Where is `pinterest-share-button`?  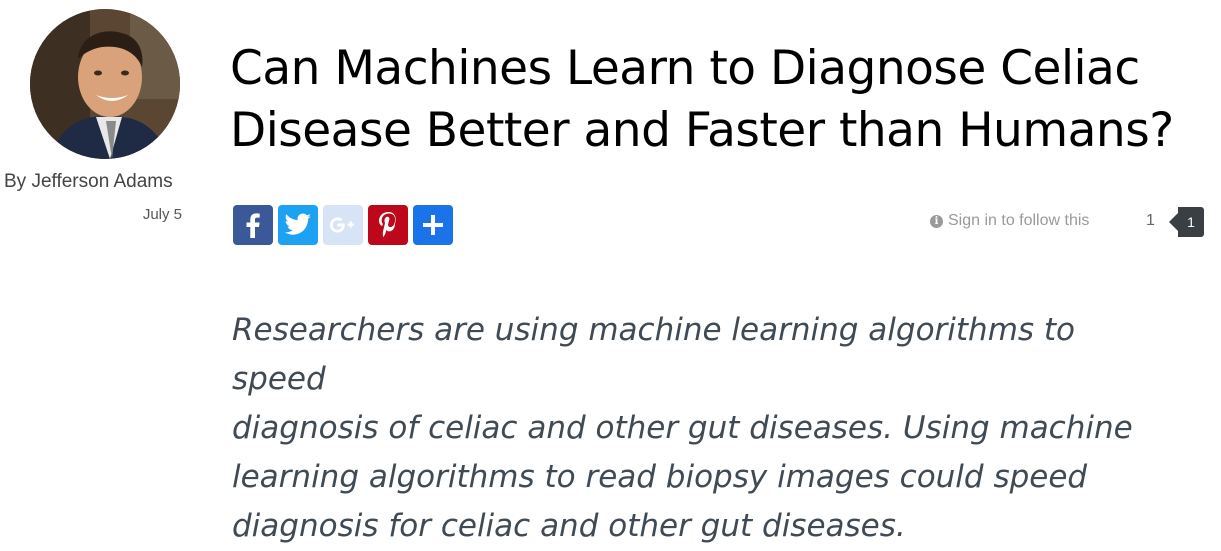 pinterest-share-button is located at coordinates (388, 225).